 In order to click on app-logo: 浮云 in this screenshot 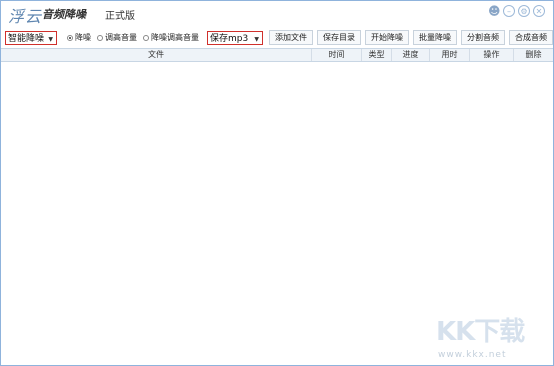, I will do `click(25, 16)`.